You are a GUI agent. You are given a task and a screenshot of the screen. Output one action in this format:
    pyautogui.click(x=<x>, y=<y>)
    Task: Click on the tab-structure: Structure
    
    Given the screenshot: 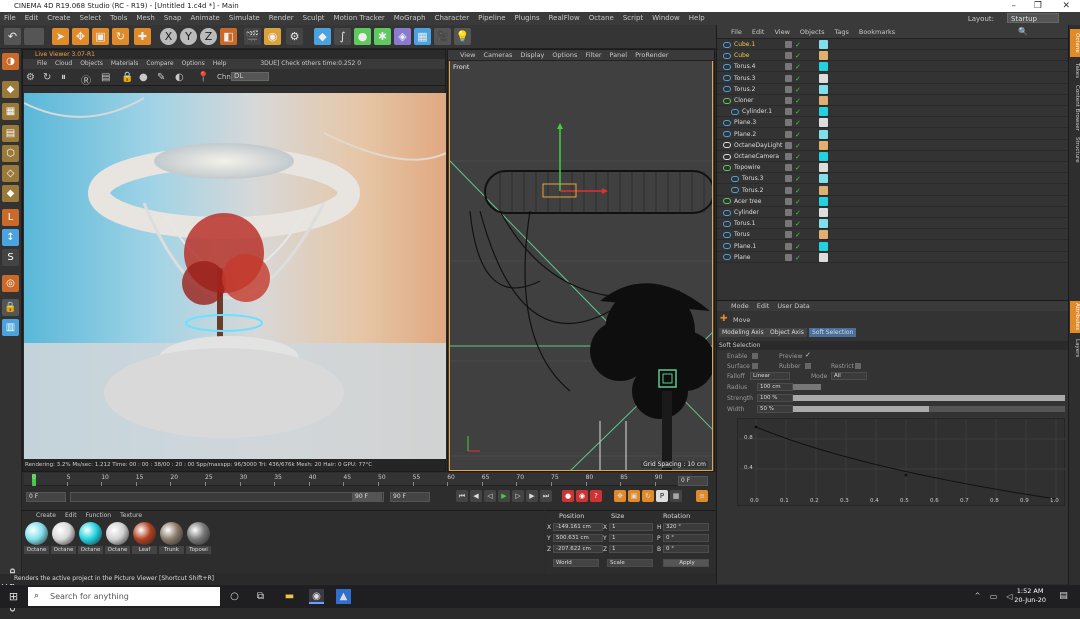 What is the action you would take?
    pyautogui.click(x=1075, y=150)
    